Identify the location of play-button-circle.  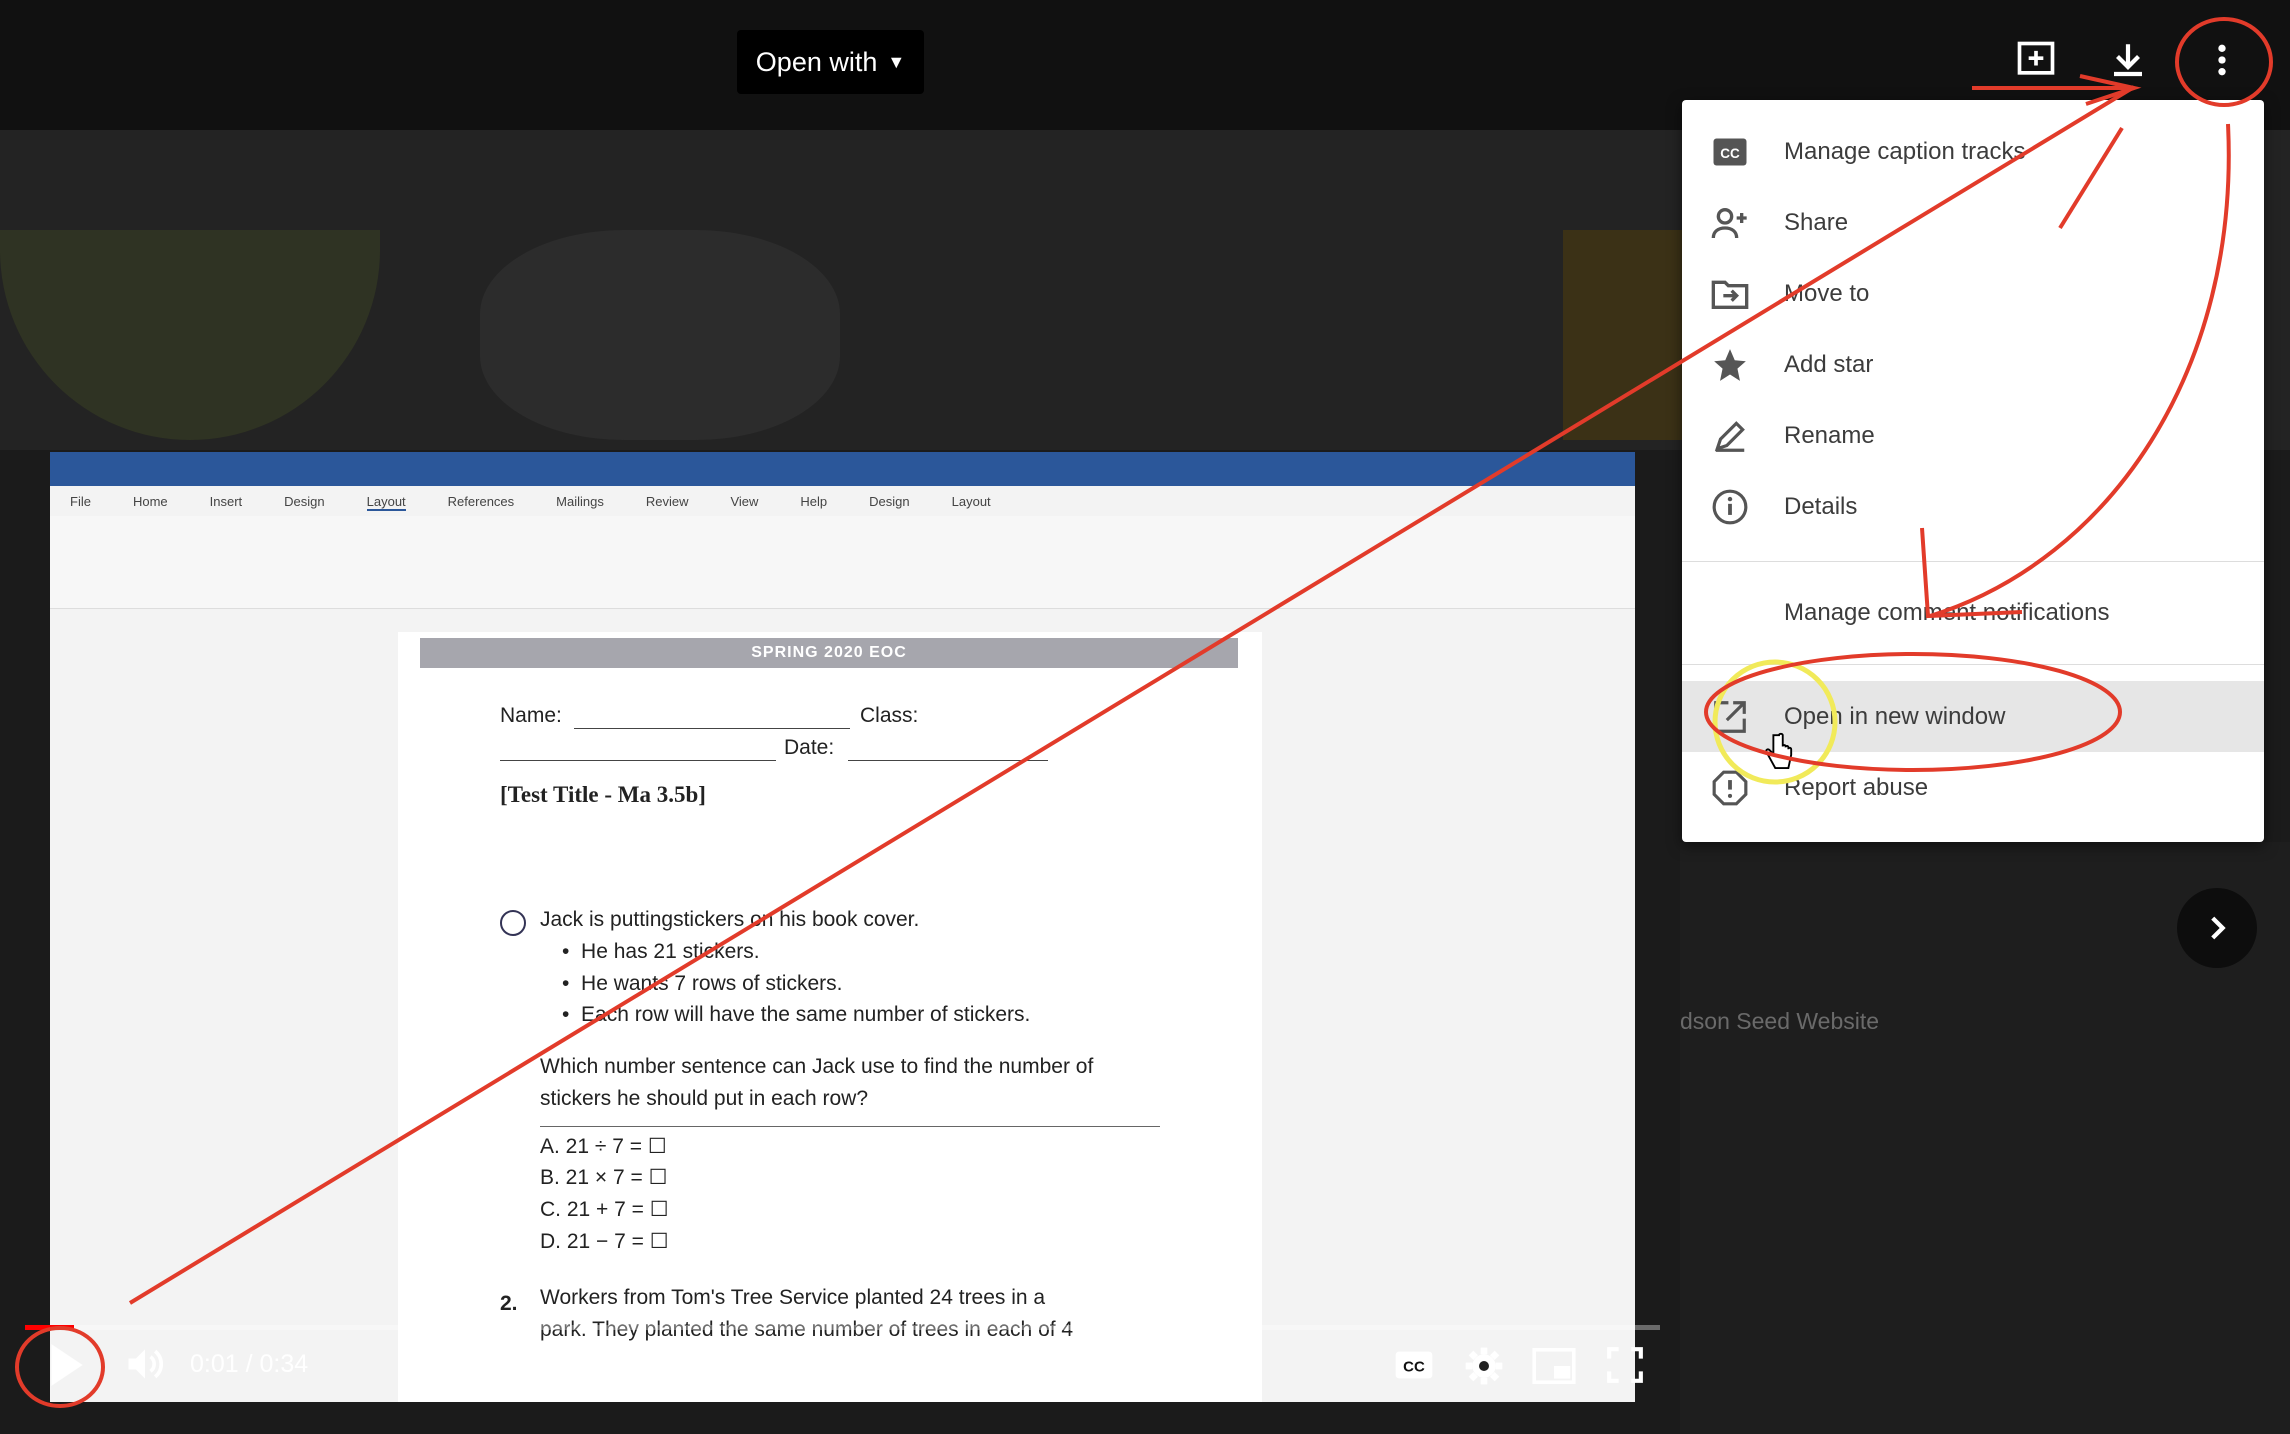
(60, 1367).